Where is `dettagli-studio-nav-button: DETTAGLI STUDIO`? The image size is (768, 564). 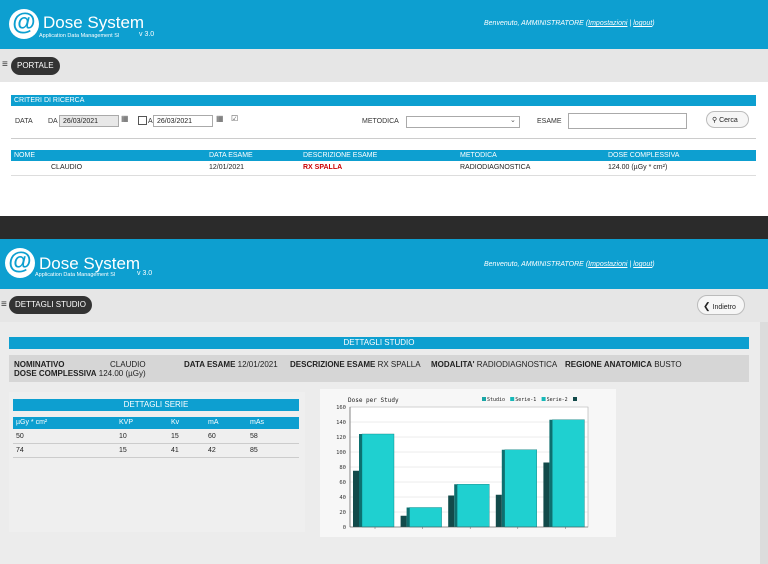 dettagli-studio-nav-button: DETTAGLI STUDIO is located at coordinates (50, 305).